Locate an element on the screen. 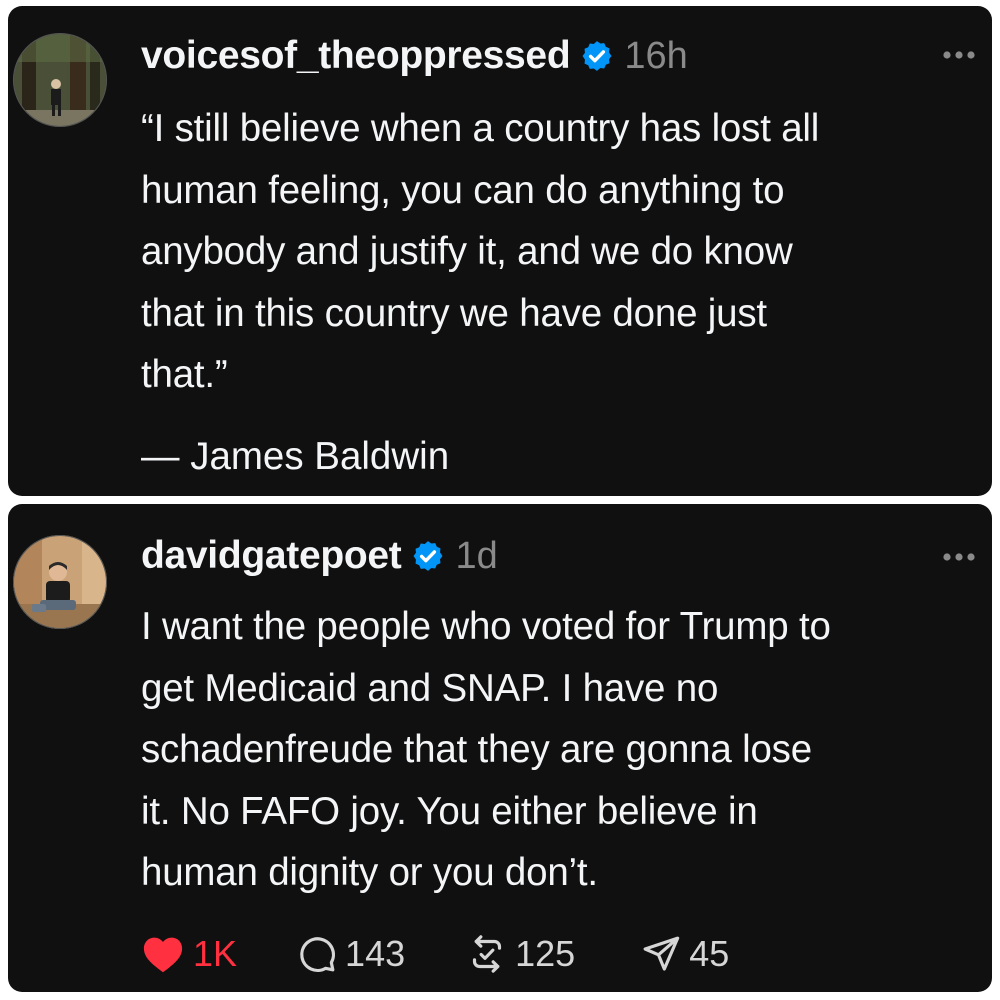  repost-button: 125 is located at coordinates (521, 954).